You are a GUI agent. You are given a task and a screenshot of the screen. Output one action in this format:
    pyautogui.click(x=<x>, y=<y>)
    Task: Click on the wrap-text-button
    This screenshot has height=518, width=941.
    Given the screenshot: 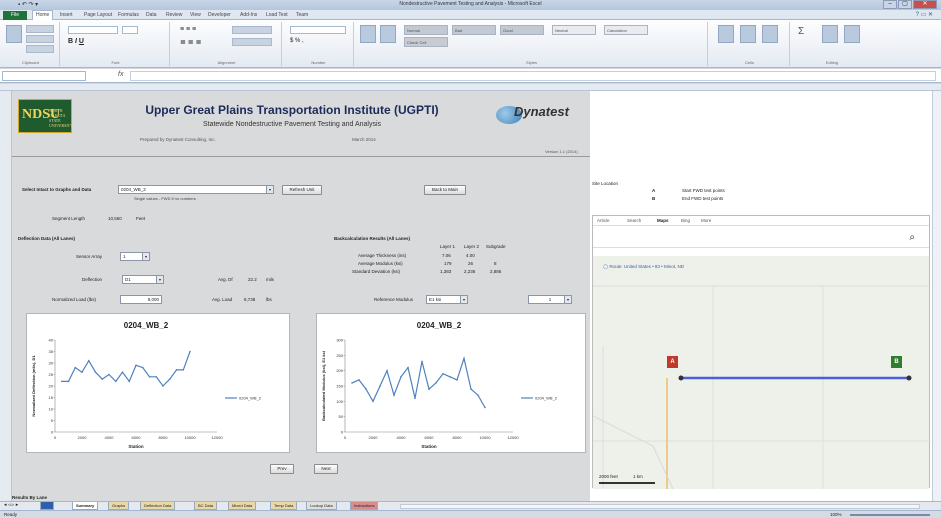 What is the action you would take?
    pyautogui.click(x=252, y=30)
    